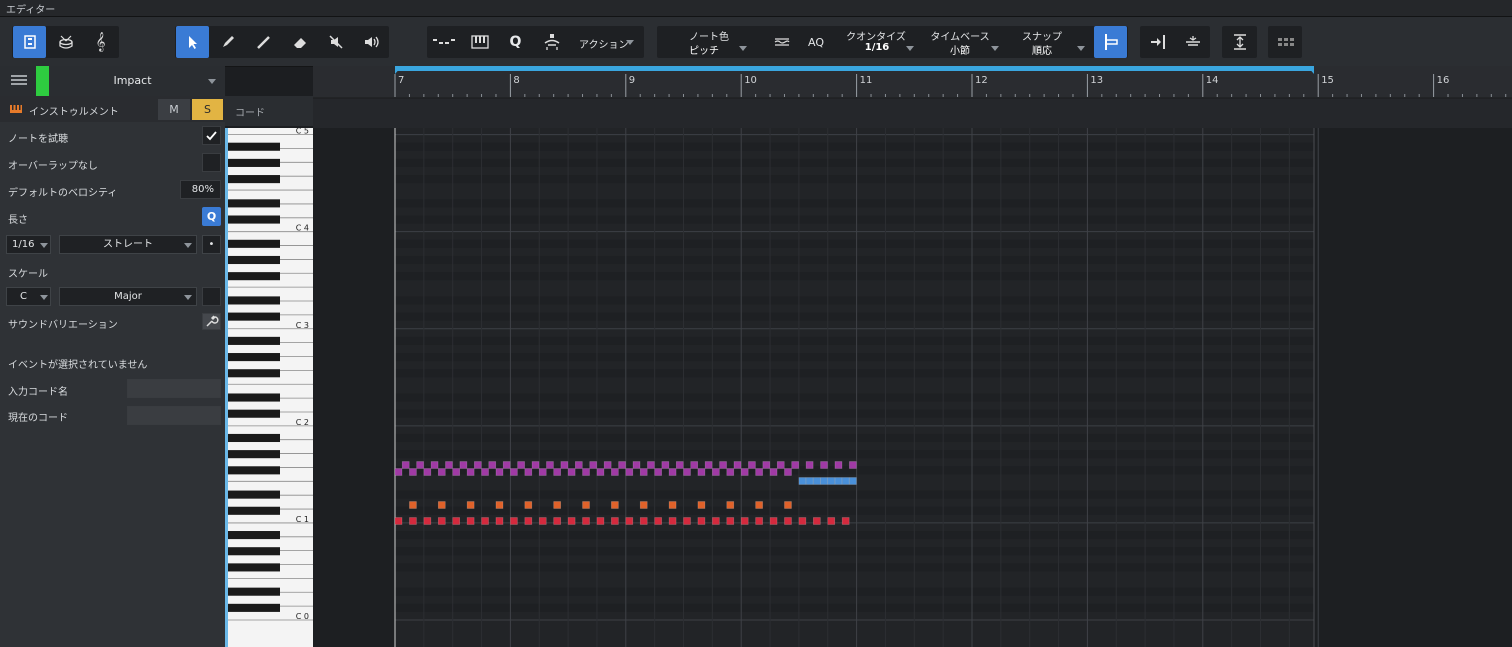 This screenshot has width=1512, height=647. What do you see at coordinates (28, 296) in the screenshot?
I see `scale-root-select: C` at bounding box center [28, 296].